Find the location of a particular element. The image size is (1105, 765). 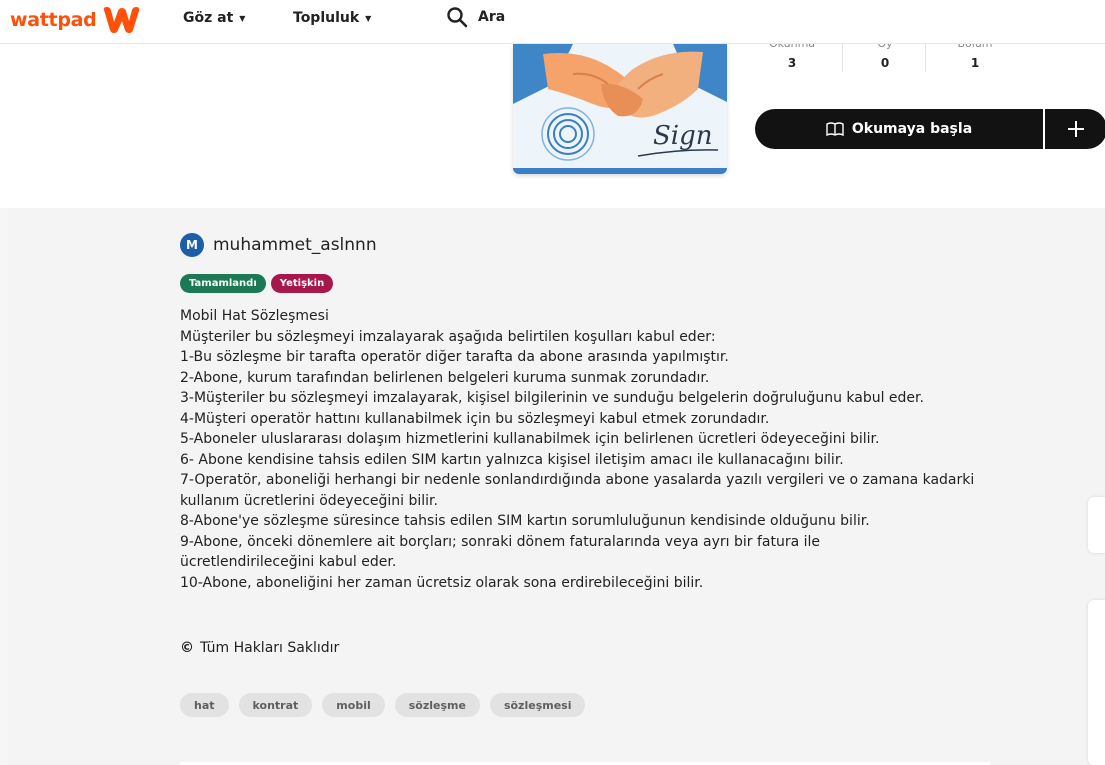

start-reading-button: Okumaya başla is located at coordinates (899, 129).